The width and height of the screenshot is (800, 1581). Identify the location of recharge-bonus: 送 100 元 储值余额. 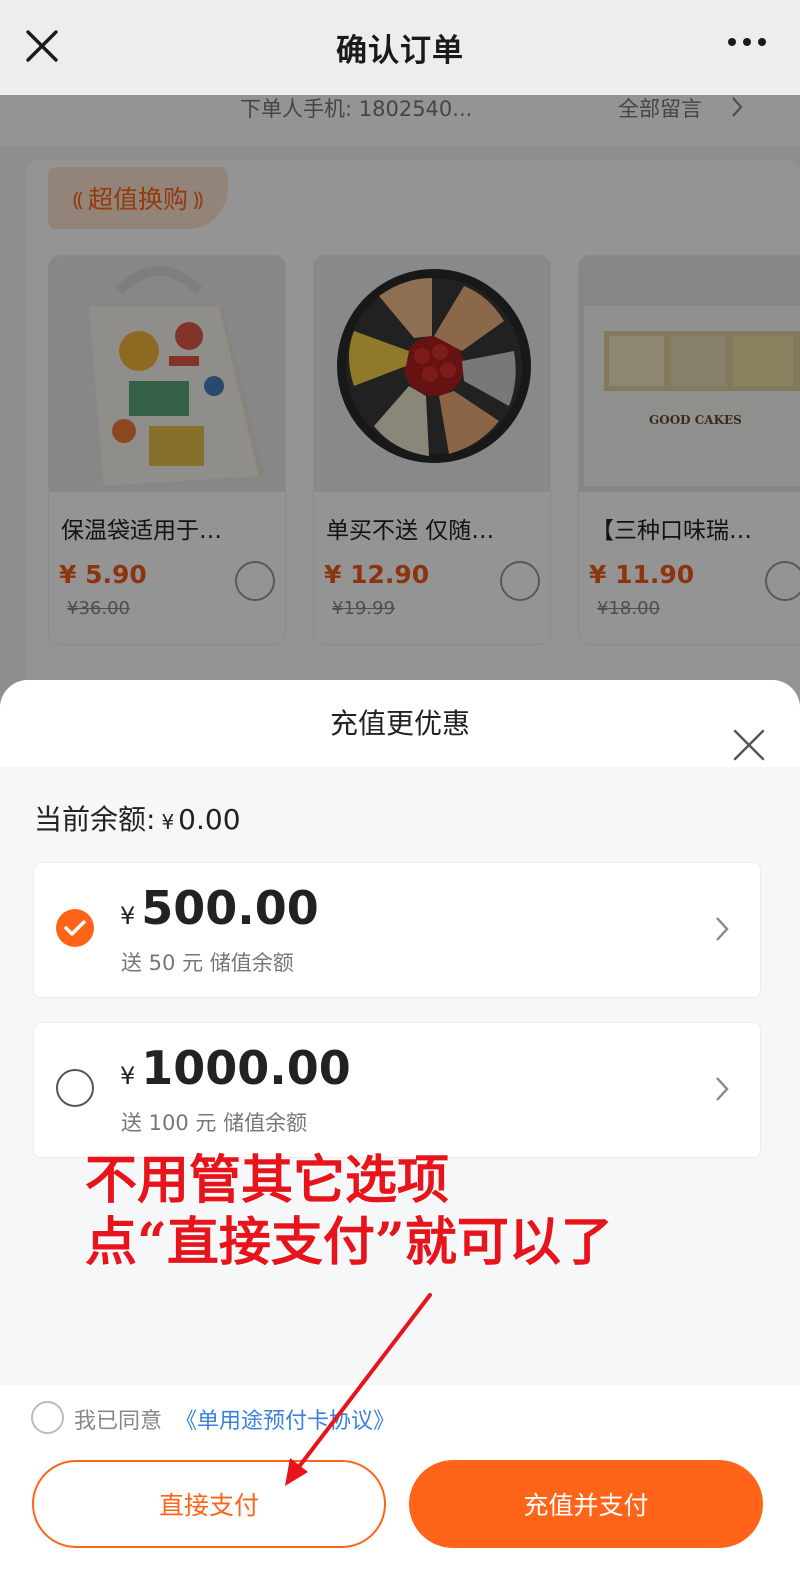
(214, 1123).